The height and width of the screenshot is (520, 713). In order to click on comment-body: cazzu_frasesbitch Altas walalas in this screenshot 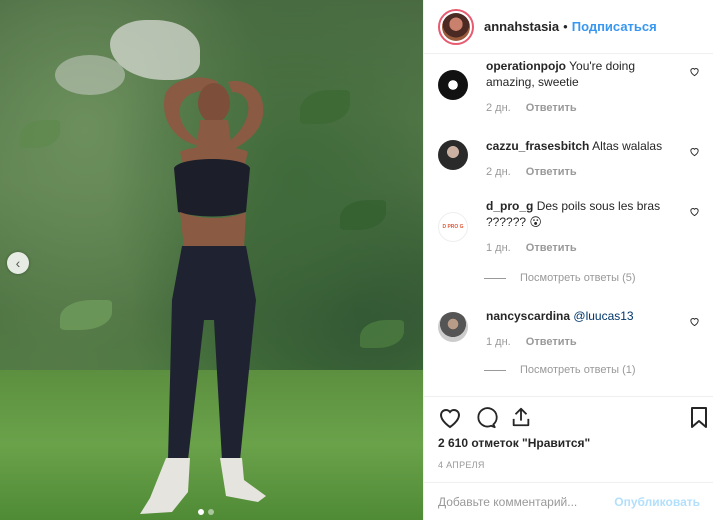, I will do `click(586, 146)`.